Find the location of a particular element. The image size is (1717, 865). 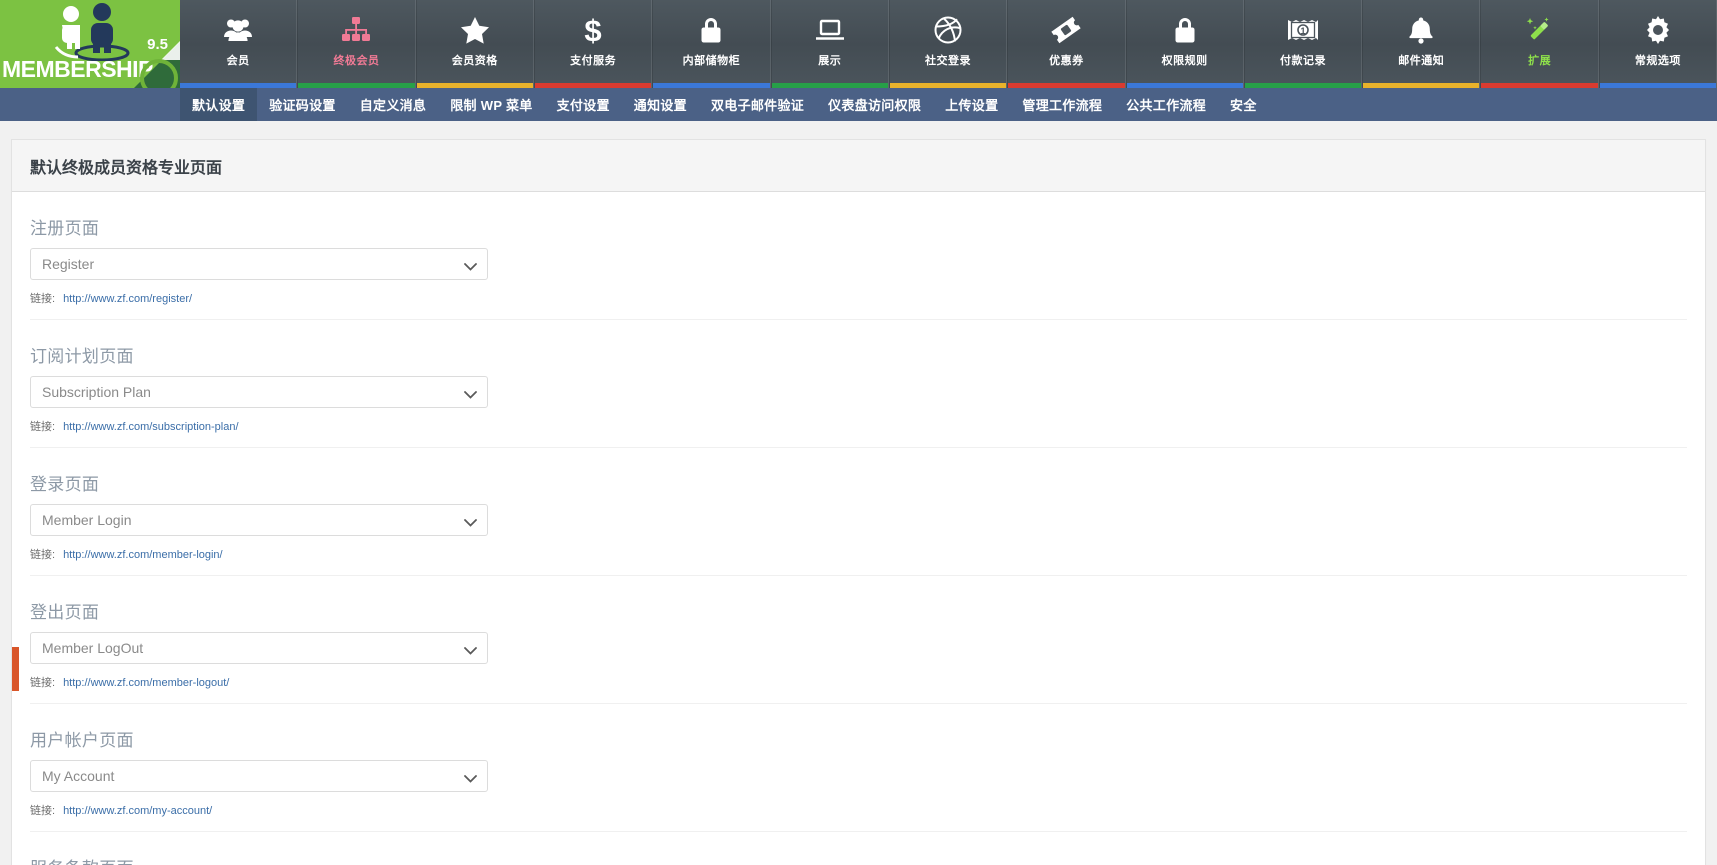

select-my-account-page: My Account is located at coordinates (259, 776).